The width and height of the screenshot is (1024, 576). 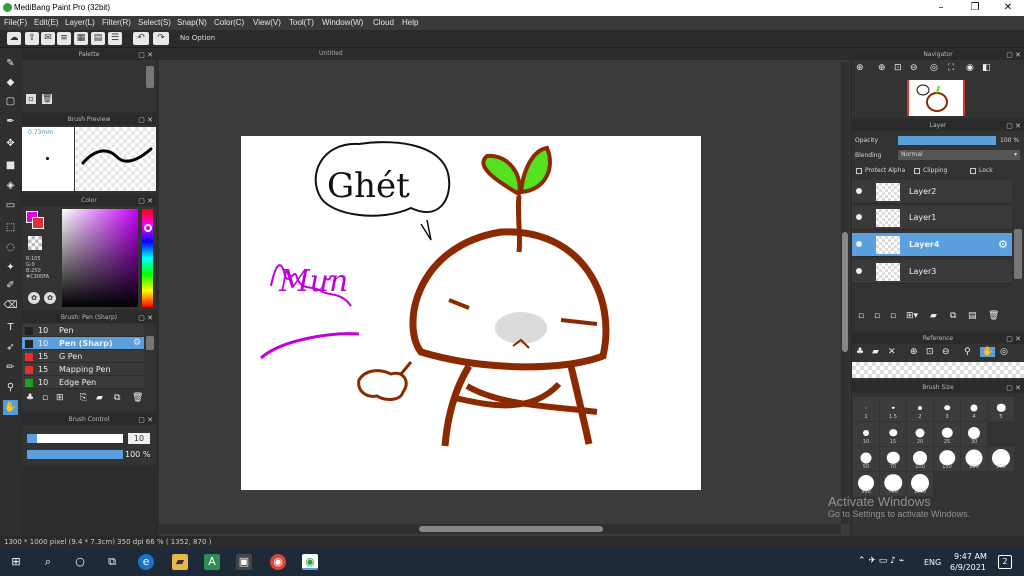 What do you see at coordinates (912, 316) in the screenshot?
I see `add-layer-menu-icon: ⊞▾` at bounding box center [912, 316].